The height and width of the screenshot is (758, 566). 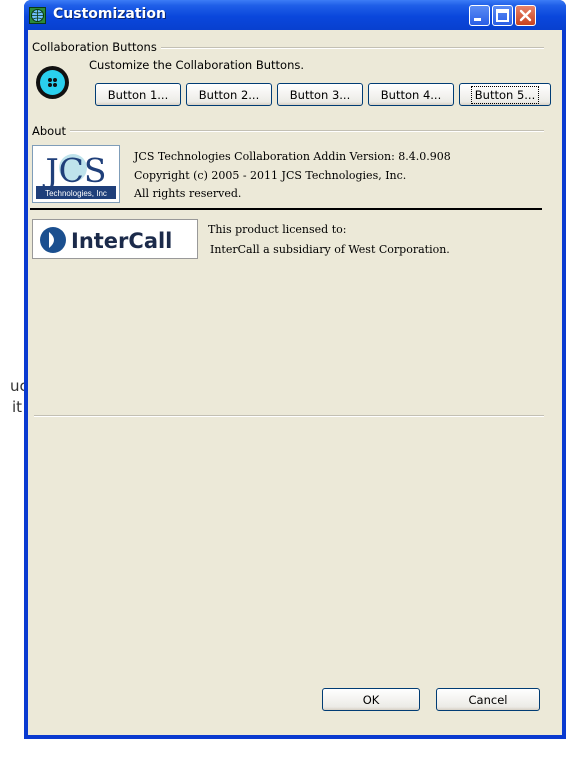 I want to click on ok-button: OK, so click(x=371, y=699).